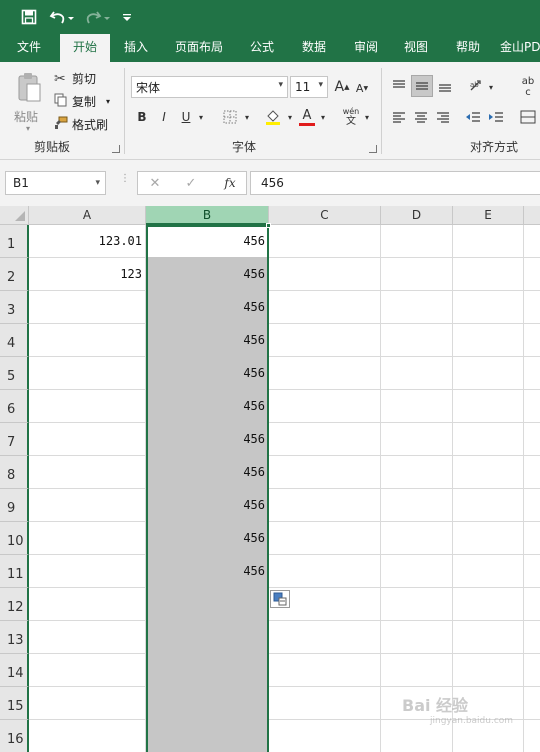  I want to click on bold-button: B, so click(142, 117).